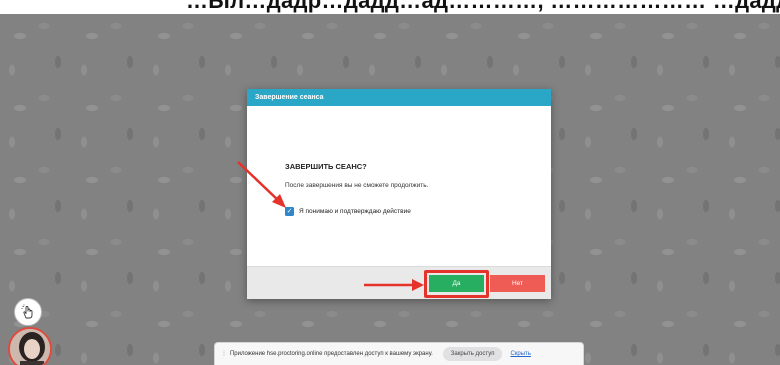 Image resolution: width=780 pixels, height=365 pixels. I want to click on arrow-to-yes-button, so click(394, 285).